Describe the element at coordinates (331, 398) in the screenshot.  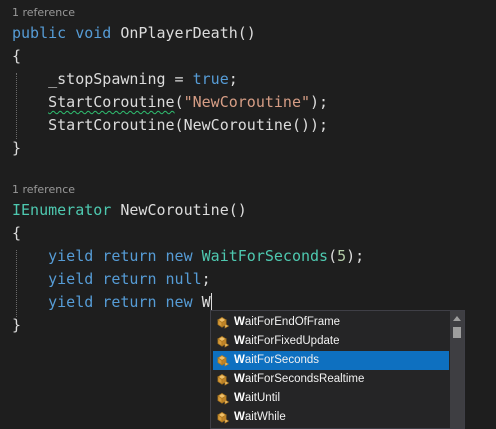
I see `completion-item: WaitUntil` at that location.